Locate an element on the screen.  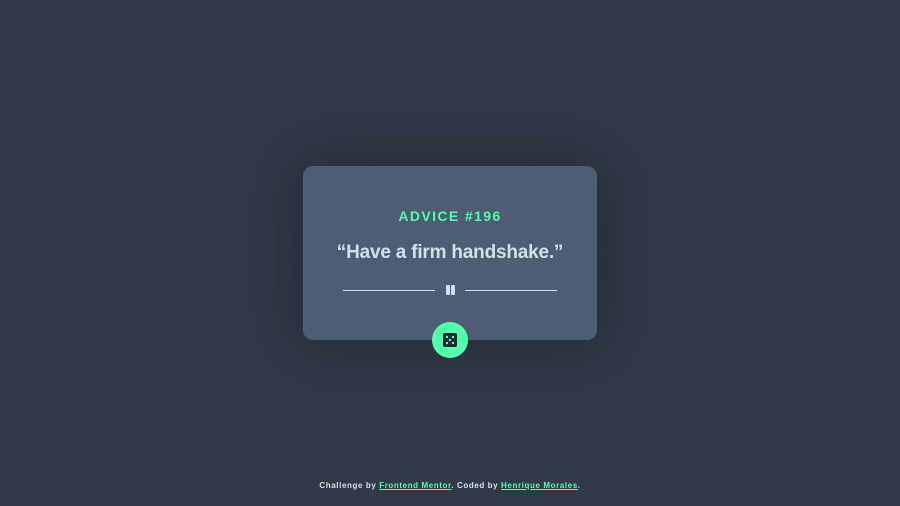
divider-line-left is located at coordinates (389, 290).